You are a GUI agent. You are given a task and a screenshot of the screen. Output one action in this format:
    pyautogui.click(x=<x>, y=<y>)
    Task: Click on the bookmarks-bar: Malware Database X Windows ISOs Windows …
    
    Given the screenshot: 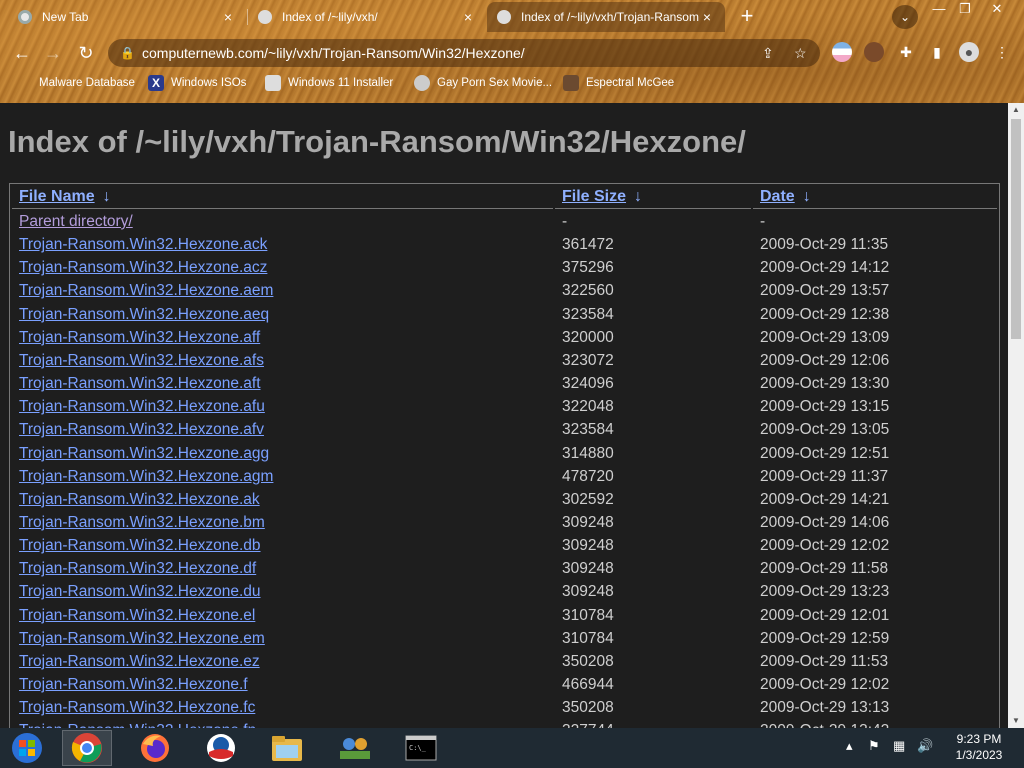 What is the action you would take?
    pyautogui.click(x=512, y=84)
    